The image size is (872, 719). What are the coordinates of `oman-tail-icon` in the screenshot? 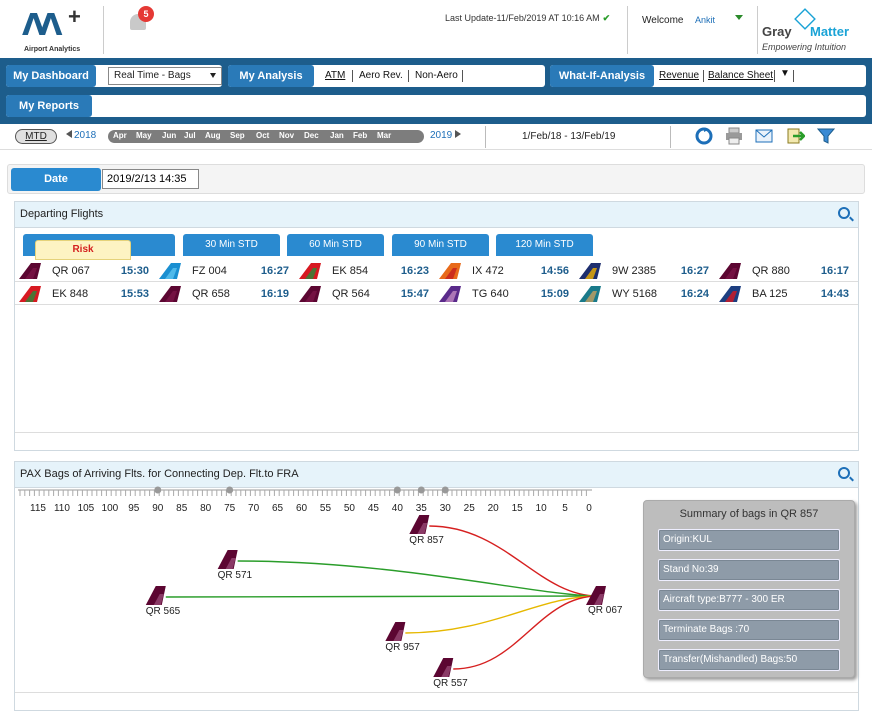 It's located at (590, 294).